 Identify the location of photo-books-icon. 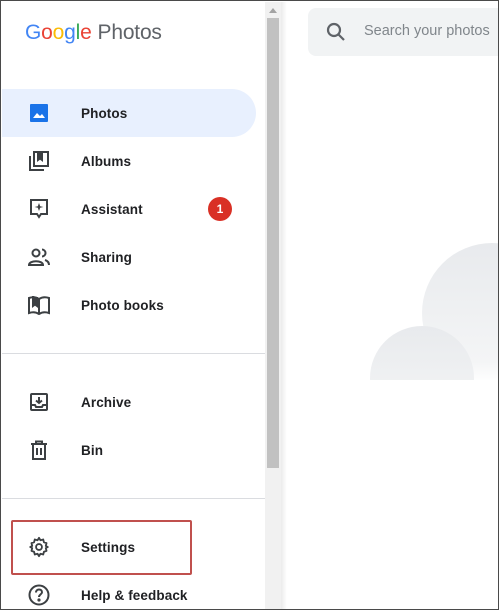
(39, 305).